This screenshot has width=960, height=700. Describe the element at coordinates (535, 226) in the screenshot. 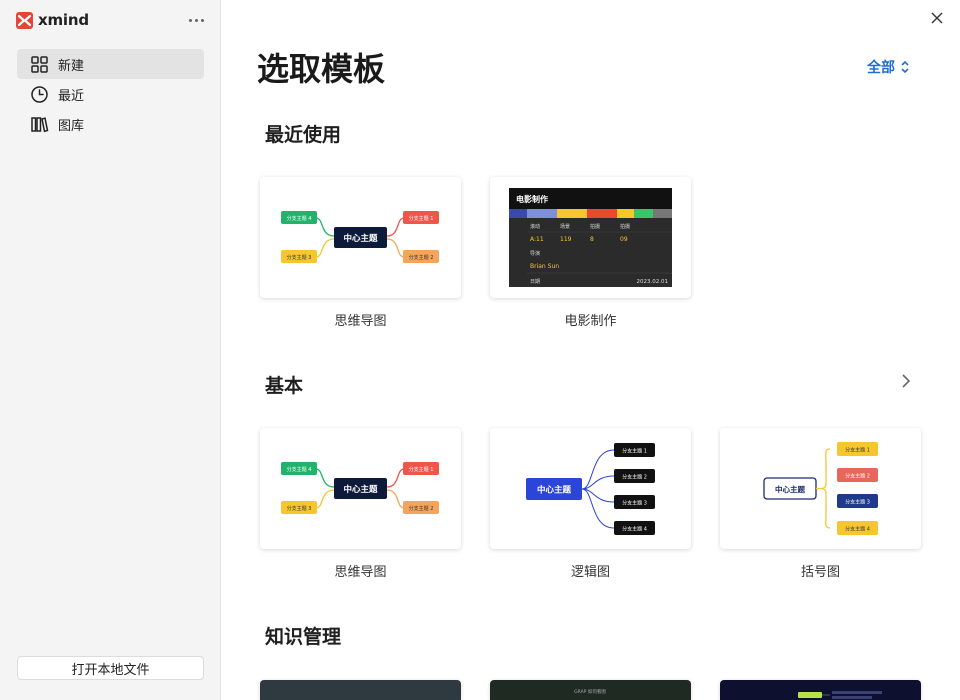

I see `film-header-text: 滚动` at that location.